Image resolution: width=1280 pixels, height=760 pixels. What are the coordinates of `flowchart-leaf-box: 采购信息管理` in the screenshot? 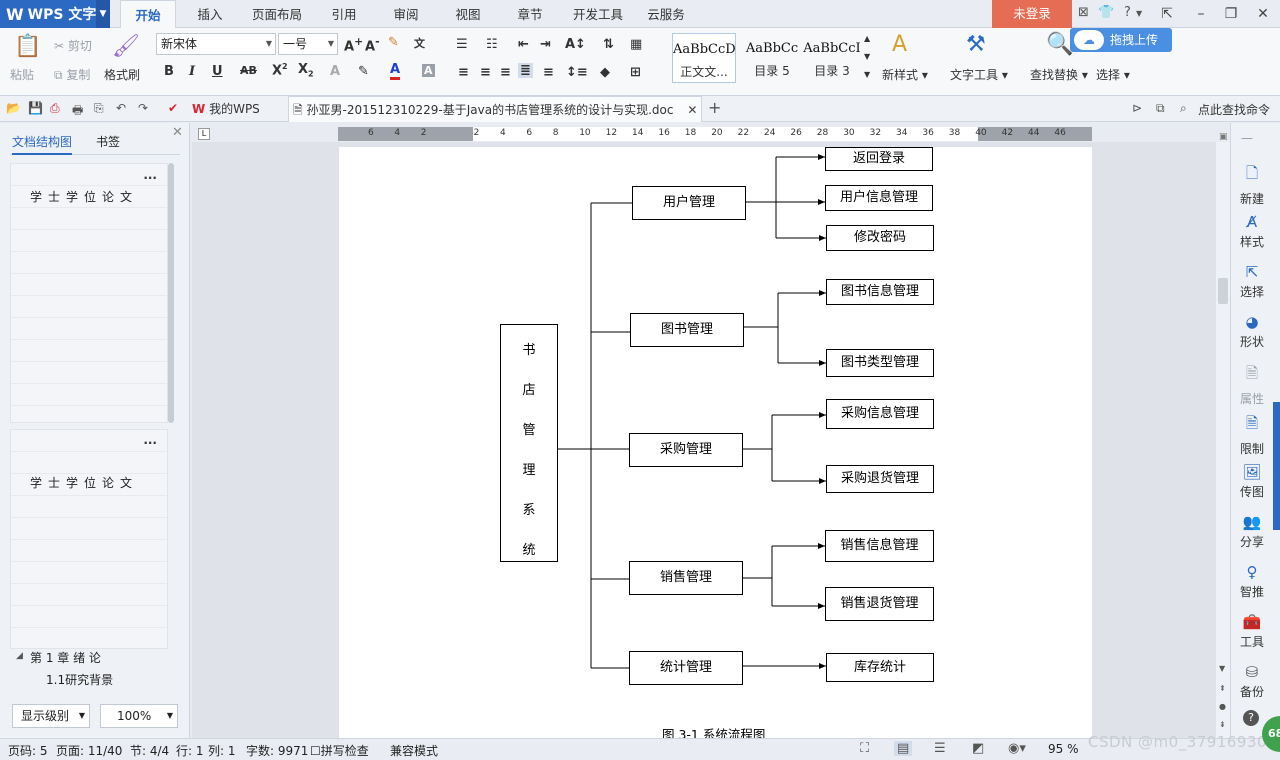 It's located at (880, 414).